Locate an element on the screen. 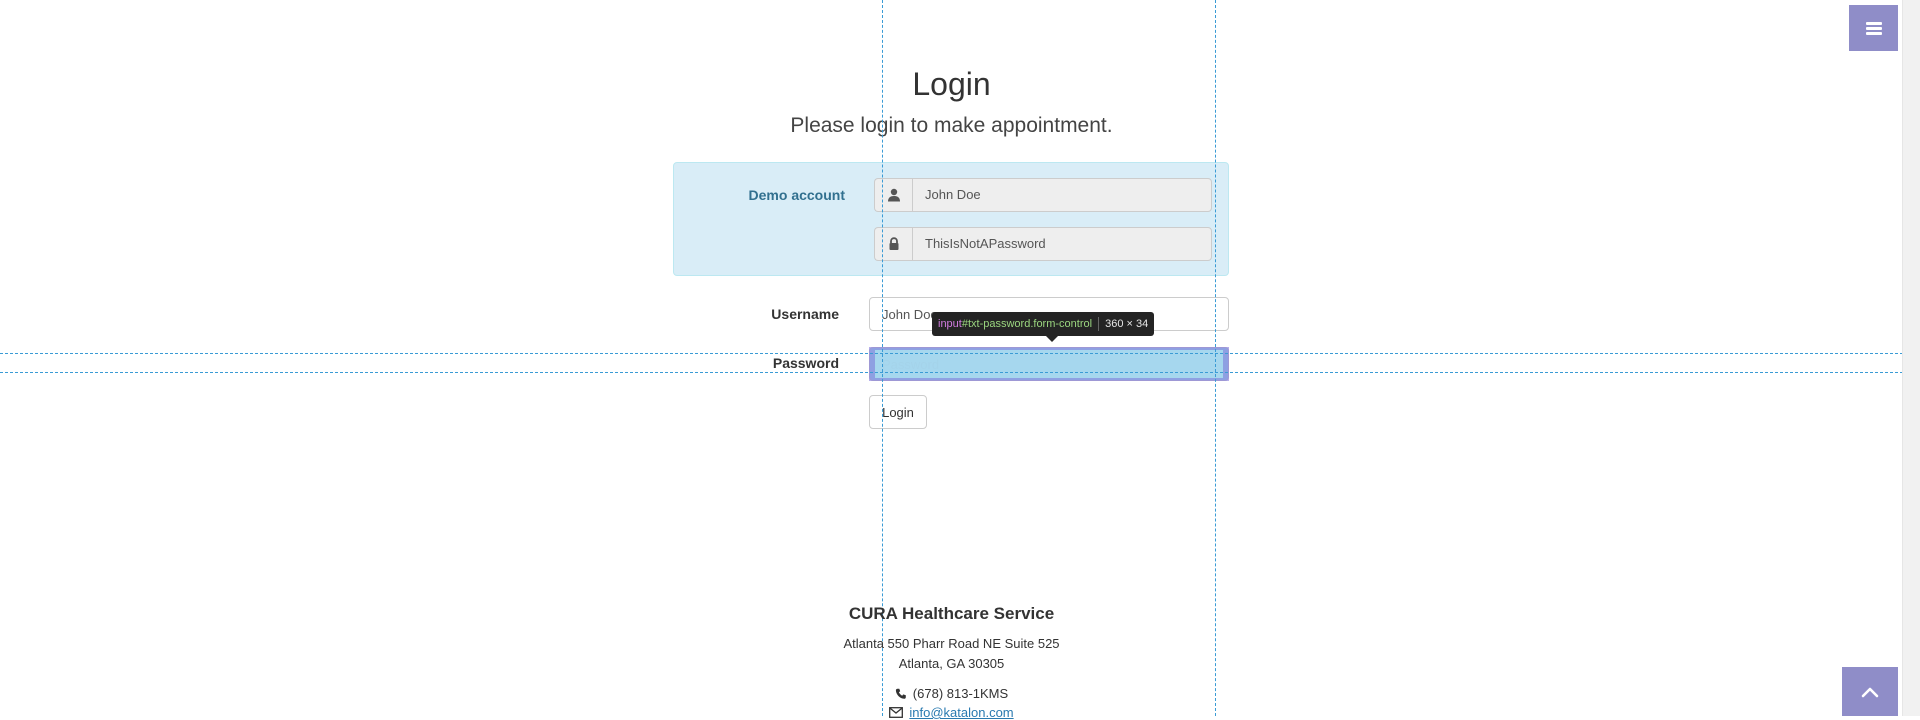 The width and height of the screenshot is (1920, 720). lock-icon is located at coordinates (893, 244).